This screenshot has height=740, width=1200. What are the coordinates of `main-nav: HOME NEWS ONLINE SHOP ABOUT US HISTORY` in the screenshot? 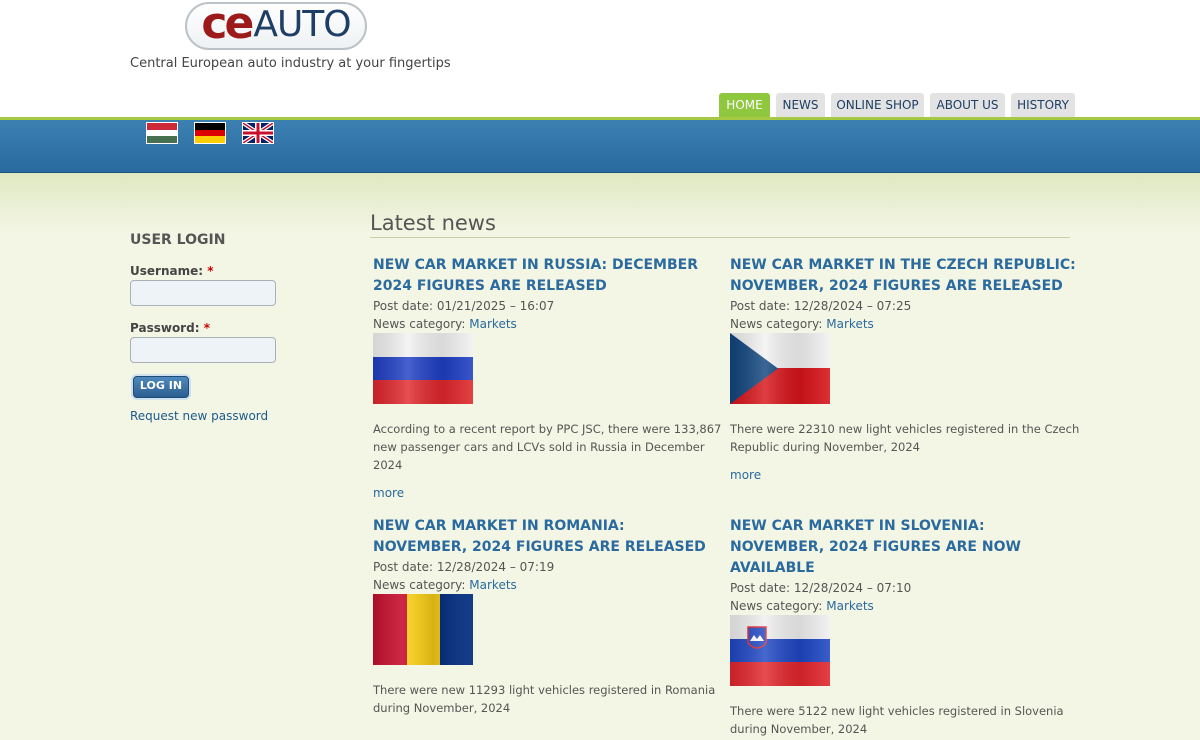 It's located at (600, 105).